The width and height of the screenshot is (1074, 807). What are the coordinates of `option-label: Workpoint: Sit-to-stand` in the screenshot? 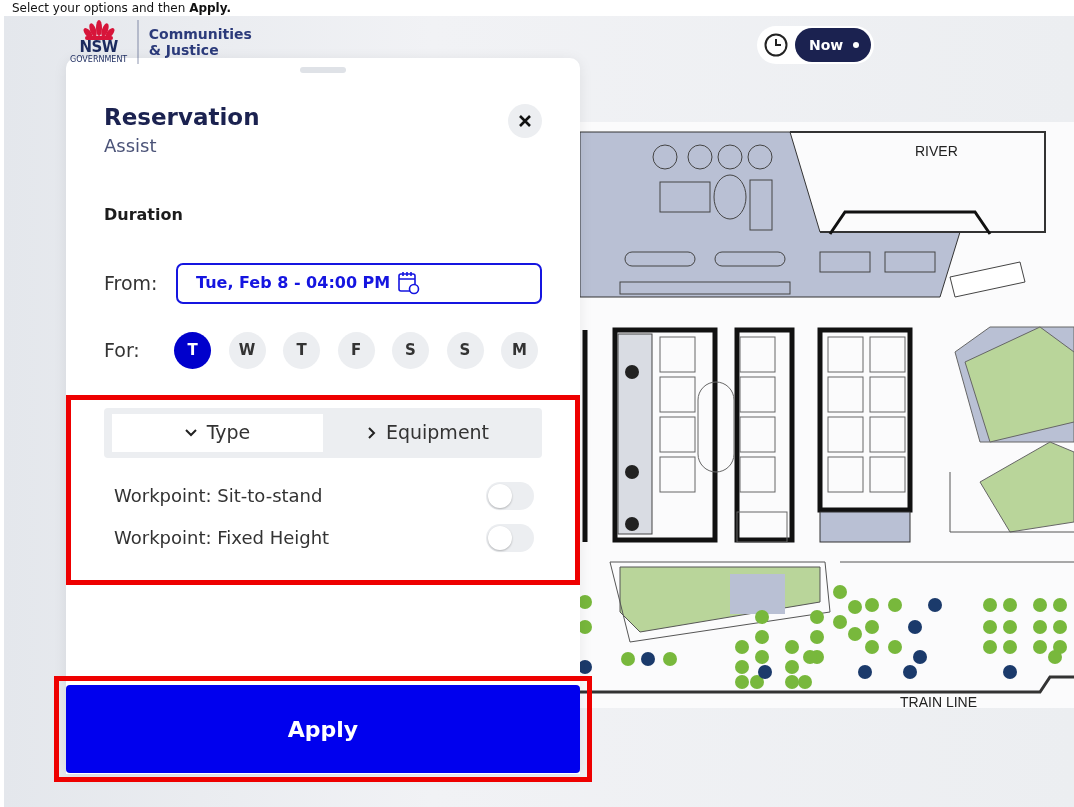 It's located at (218, 496).